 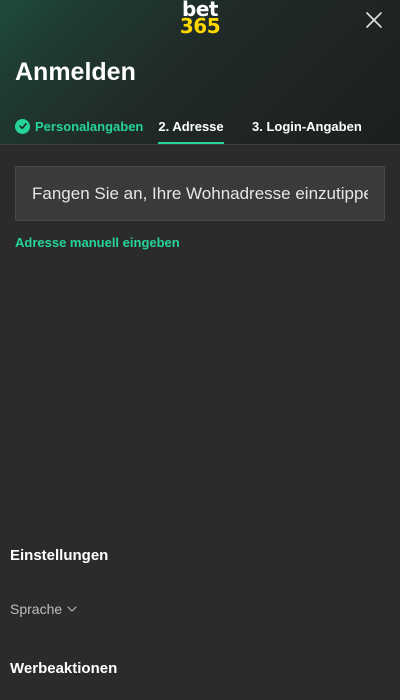 I want to click on step-adresse: 2. Adresse, so click(x=191, y=126).